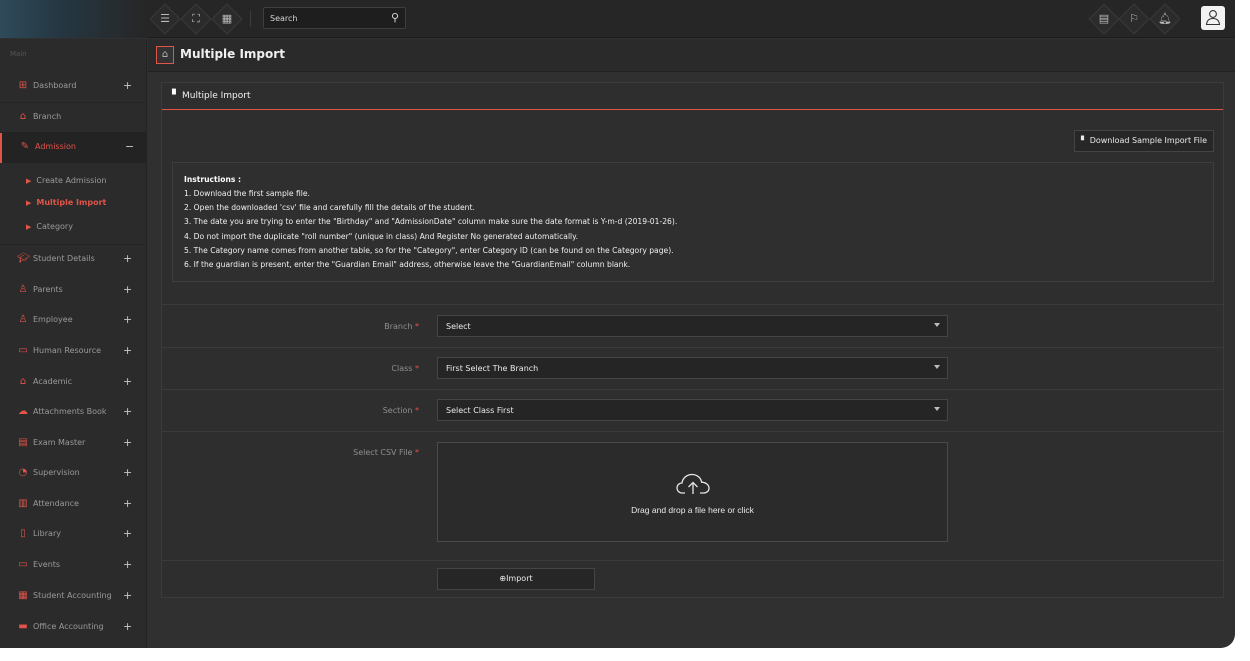 The width and height of the screenshot is (1250, 661). I want to click on download-sample-button: ▘ Download Sample Import File, so click(1144, 141).